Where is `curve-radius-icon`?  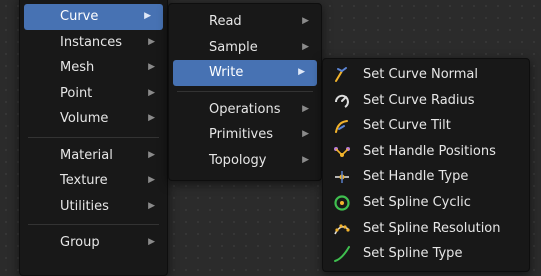
curve-radius-icon is located at coordinates (342, 101).